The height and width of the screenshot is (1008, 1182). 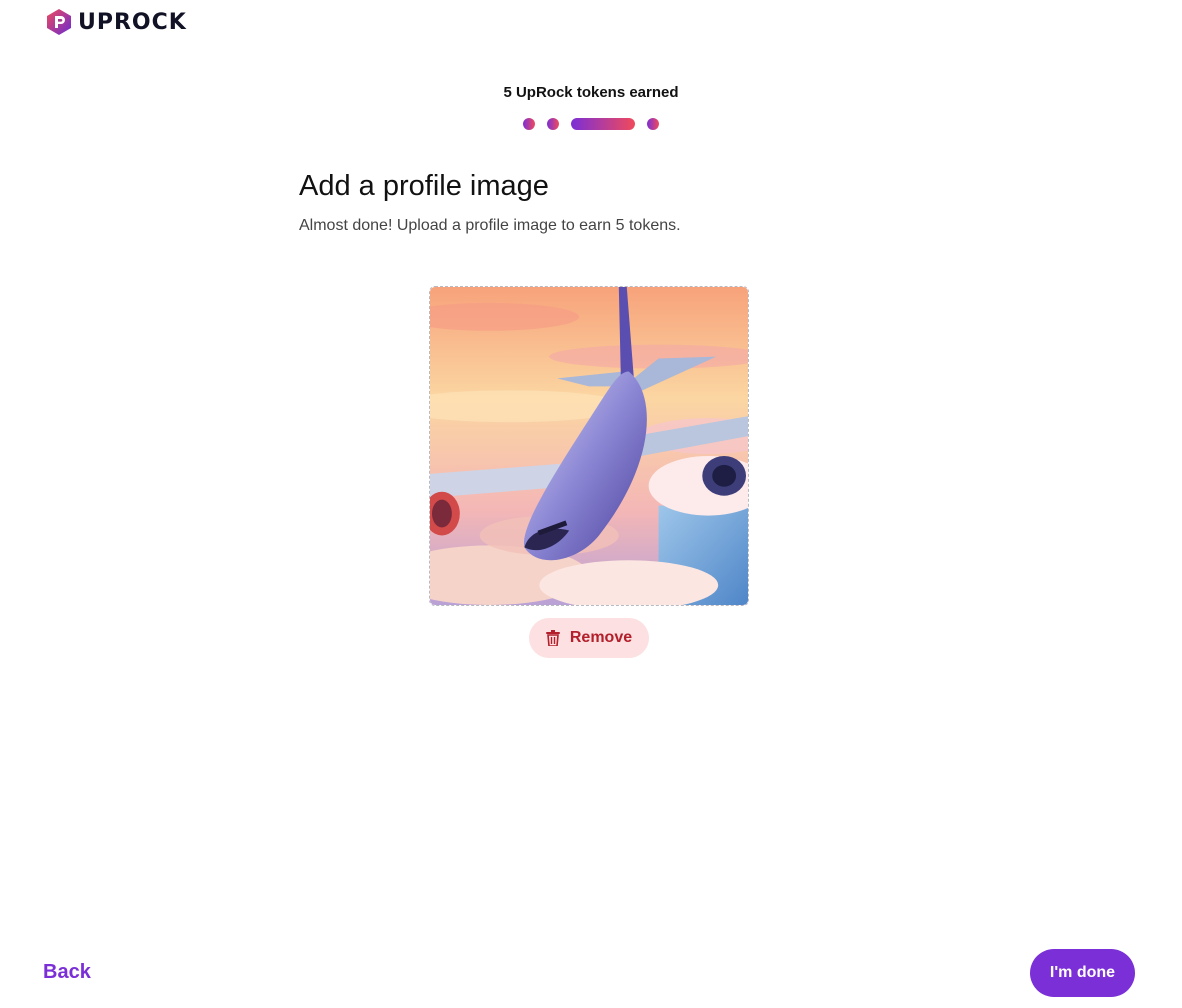 I want to click on progress-label: 5 UpRock tokens earned, so click(x=591, y=92).